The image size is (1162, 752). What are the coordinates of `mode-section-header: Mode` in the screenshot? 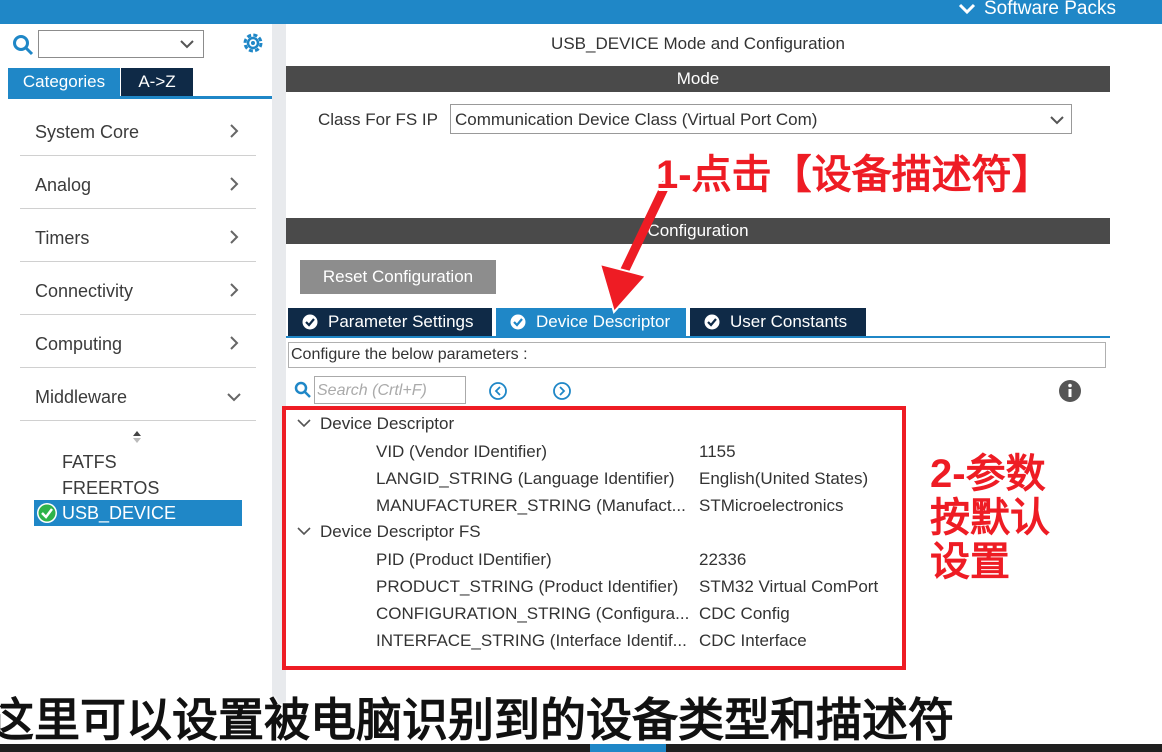 It's located at (698, 79).